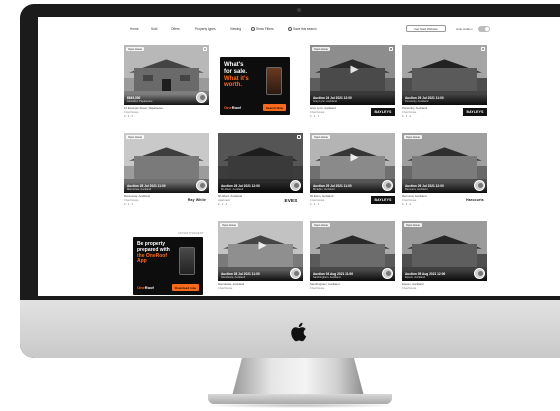 The width and height of the screenshot is (560, 411). Describe the element at coordinates (187, 261) in the screenshot. I see `advert-phone` at that location.